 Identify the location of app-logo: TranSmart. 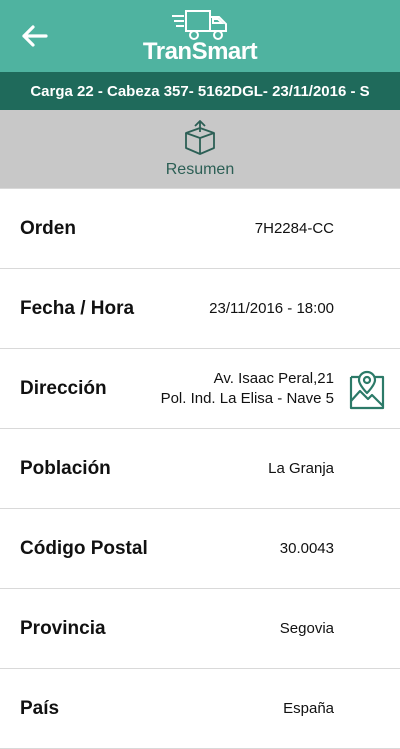
(200, 37).